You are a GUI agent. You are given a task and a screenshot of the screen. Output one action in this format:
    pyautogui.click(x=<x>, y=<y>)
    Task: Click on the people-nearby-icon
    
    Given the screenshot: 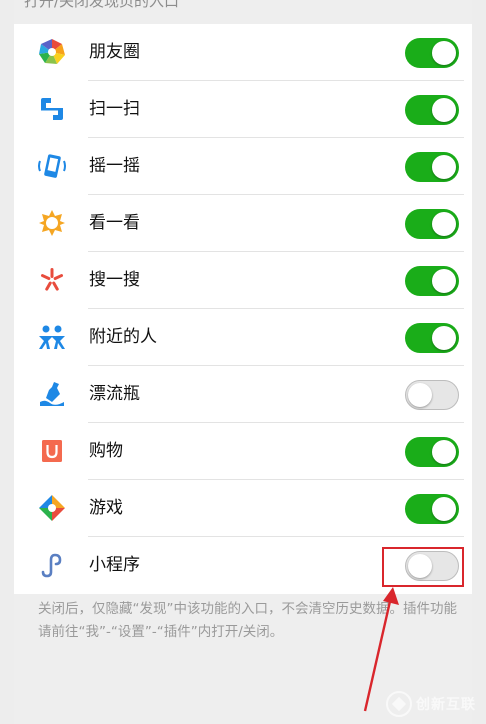 What is the action you would take?
    pyautogui.click(x=52, y=337)
    